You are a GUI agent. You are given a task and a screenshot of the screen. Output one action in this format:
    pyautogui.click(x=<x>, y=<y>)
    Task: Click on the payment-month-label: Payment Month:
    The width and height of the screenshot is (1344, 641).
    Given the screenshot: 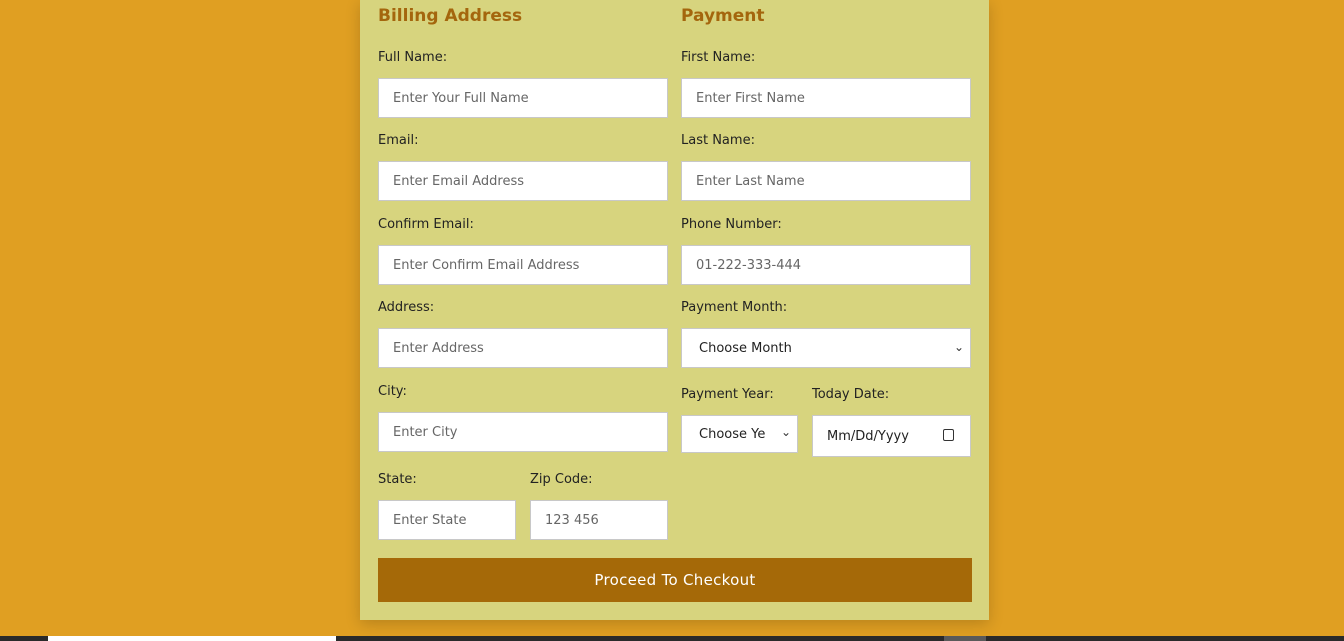 What is the action you would take?
    pyautogui.click(x=734, y=307)
    